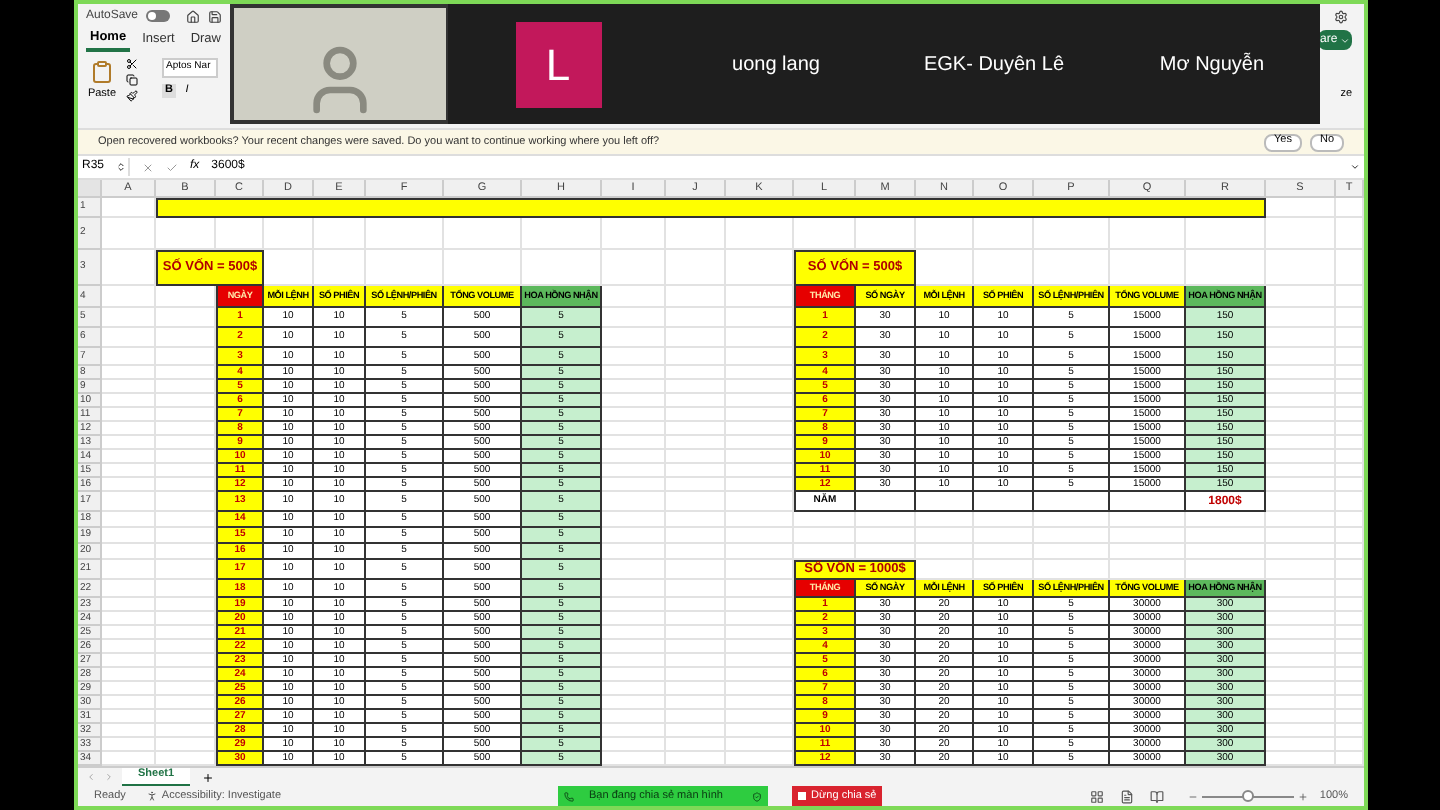  What do you see at coordinates (568, 796) in the screenshot?
I see `phone-icon` at bounding box center [568, 796].